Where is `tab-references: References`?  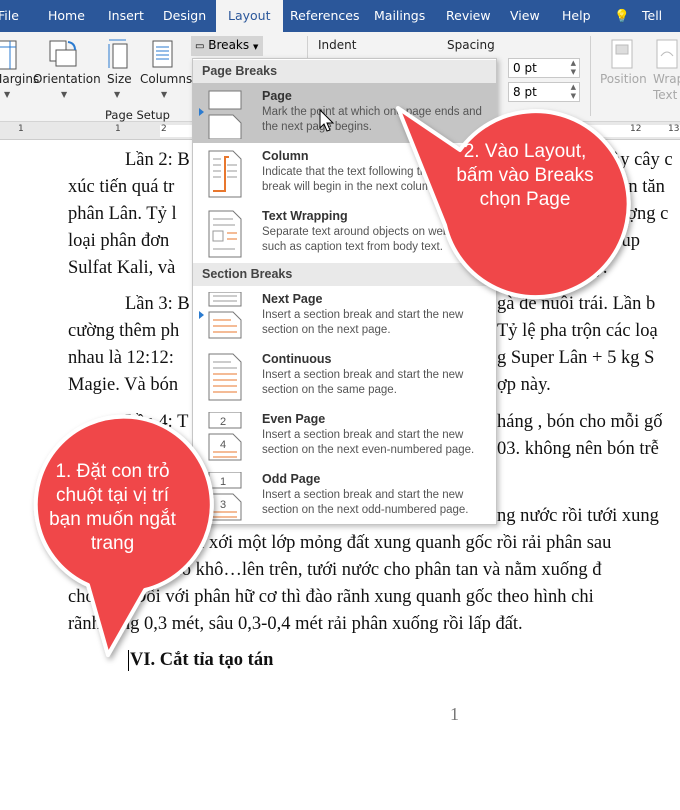 tab-references: References is located at coordinates (324, 16).